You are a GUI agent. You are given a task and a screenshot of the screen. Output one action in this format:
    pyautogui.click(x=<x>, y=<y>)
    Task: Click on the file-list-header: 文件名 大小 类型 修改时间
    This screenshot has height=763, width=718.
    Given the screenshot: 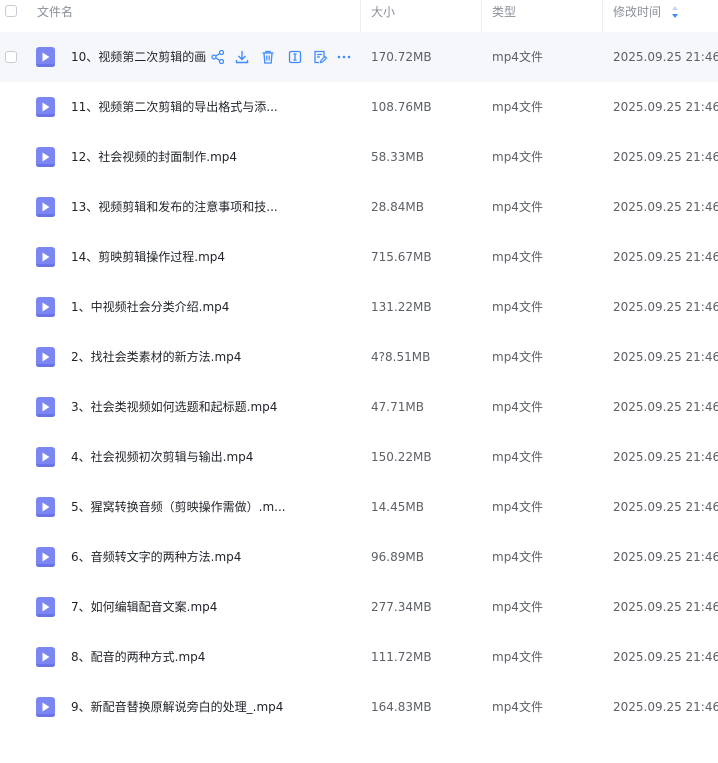 What is the action you would take?
    pyautogui.click(x=359, y=16)
    